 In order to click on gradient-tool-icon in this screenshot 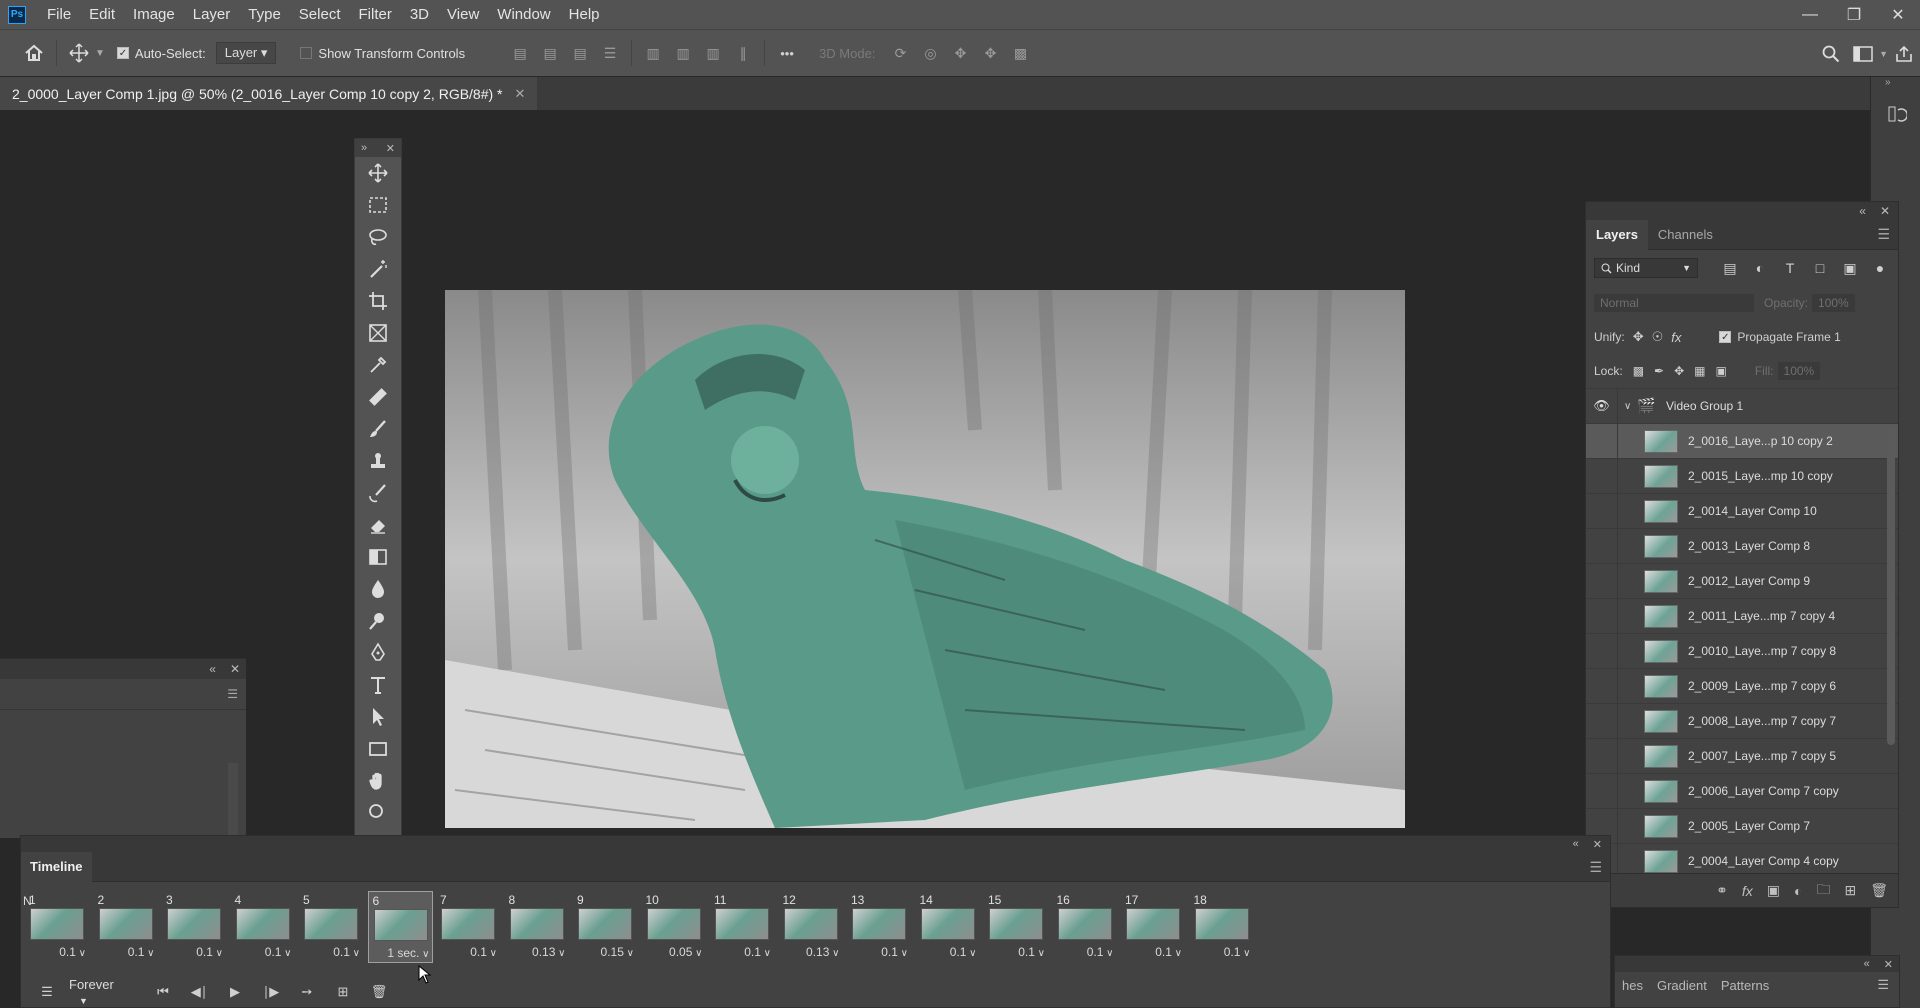, I will do `click(378, 557)`.